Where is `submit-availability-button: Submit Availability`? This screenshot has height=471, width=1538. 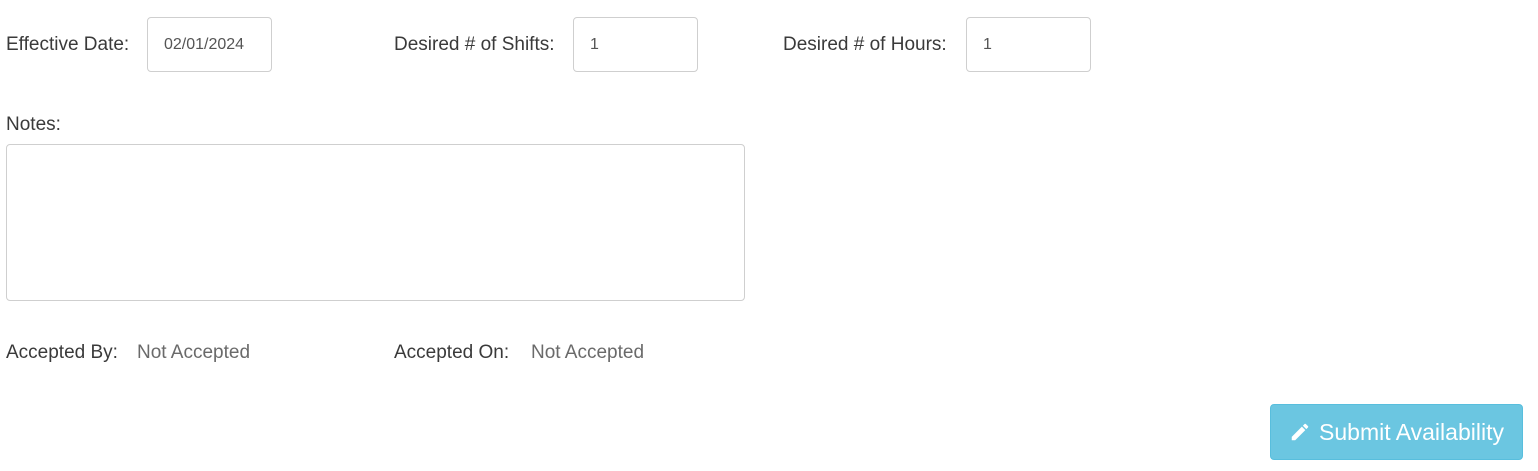 submit-availability-button: Submit Availability is located at coordinates (1396, 432).